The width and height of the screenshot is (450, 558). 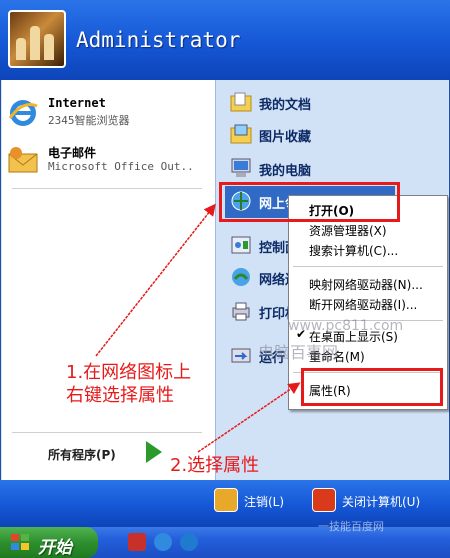 I want to click on arrow-to-properties, so click(x=249, y=417).